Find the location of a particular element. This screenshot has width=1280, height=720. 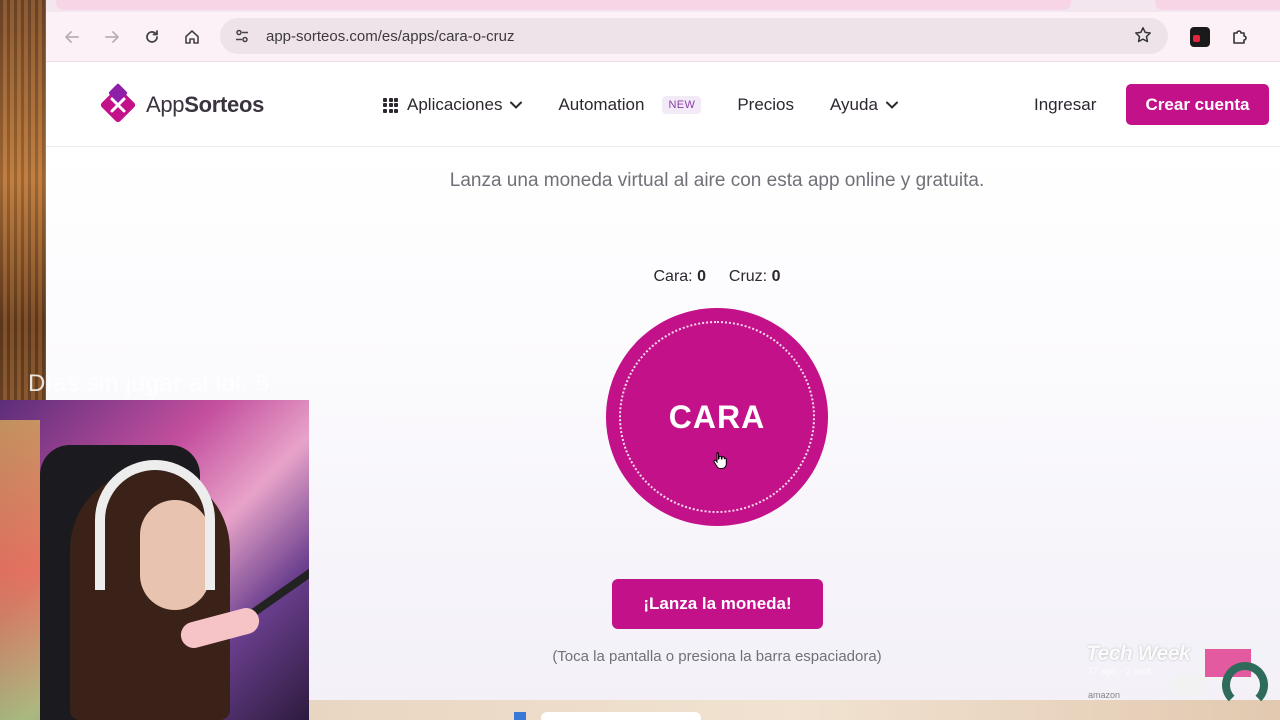

nav-automation: Automation NEW is located at coordinates (630, 105).